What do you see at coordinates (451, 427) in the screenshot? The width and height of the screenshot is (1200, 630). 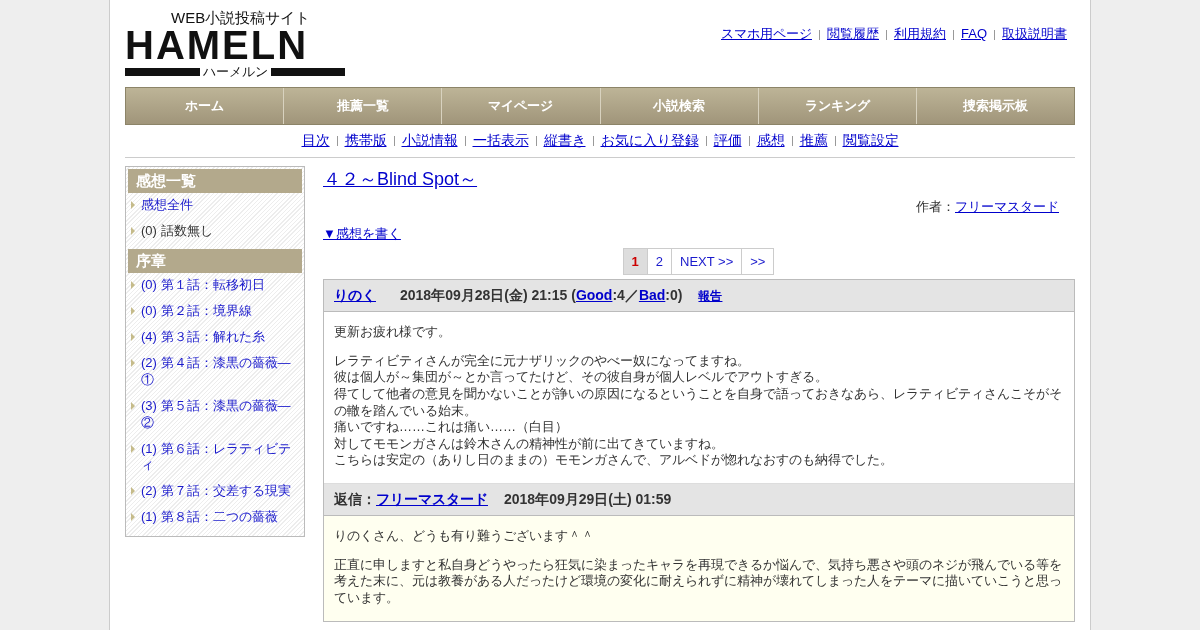 I see `comment-text: 痛いですね……これは痛い……（白目）` at bounding box center [451, 427].